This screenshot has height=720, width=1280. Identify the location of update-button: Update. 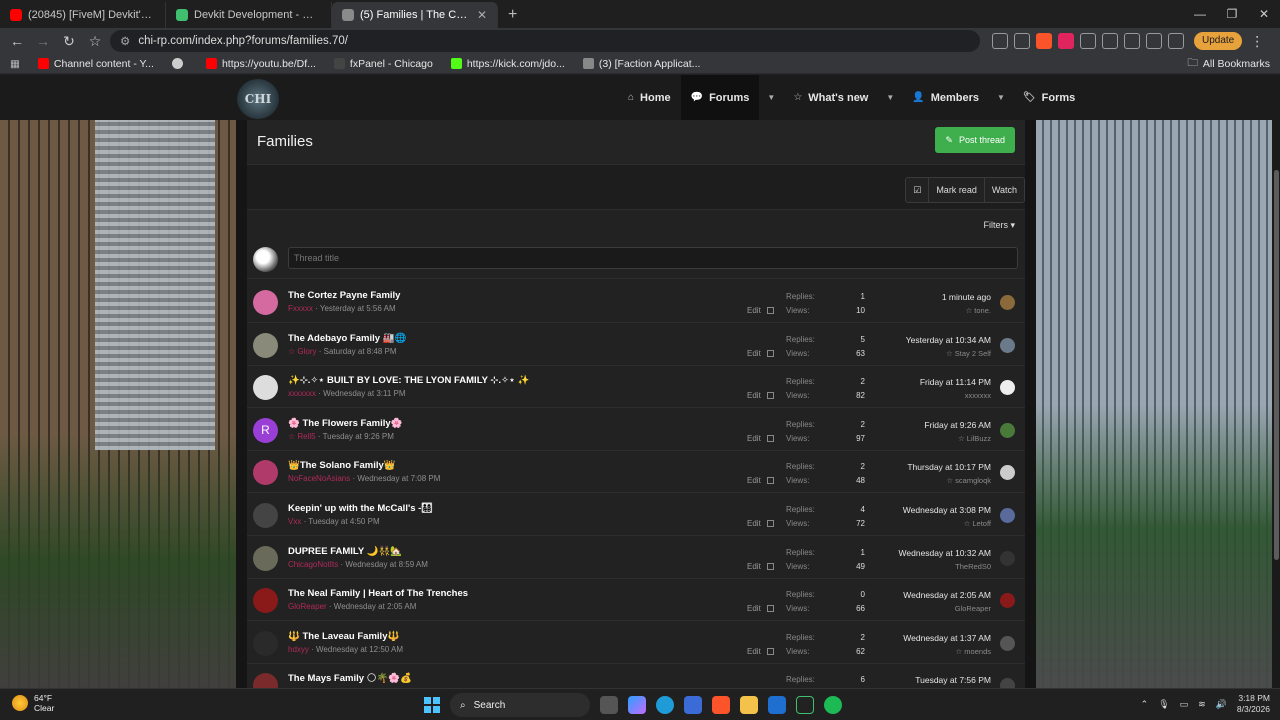
(1218, 41).